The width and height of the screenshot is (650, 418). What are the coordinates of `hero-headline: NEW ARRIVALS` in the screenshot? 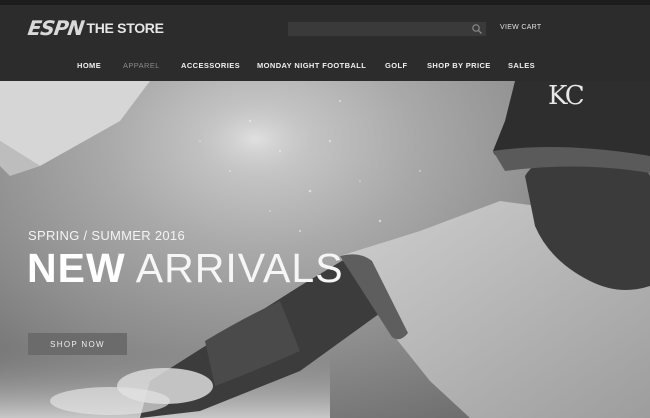 It's located at (185, 268).